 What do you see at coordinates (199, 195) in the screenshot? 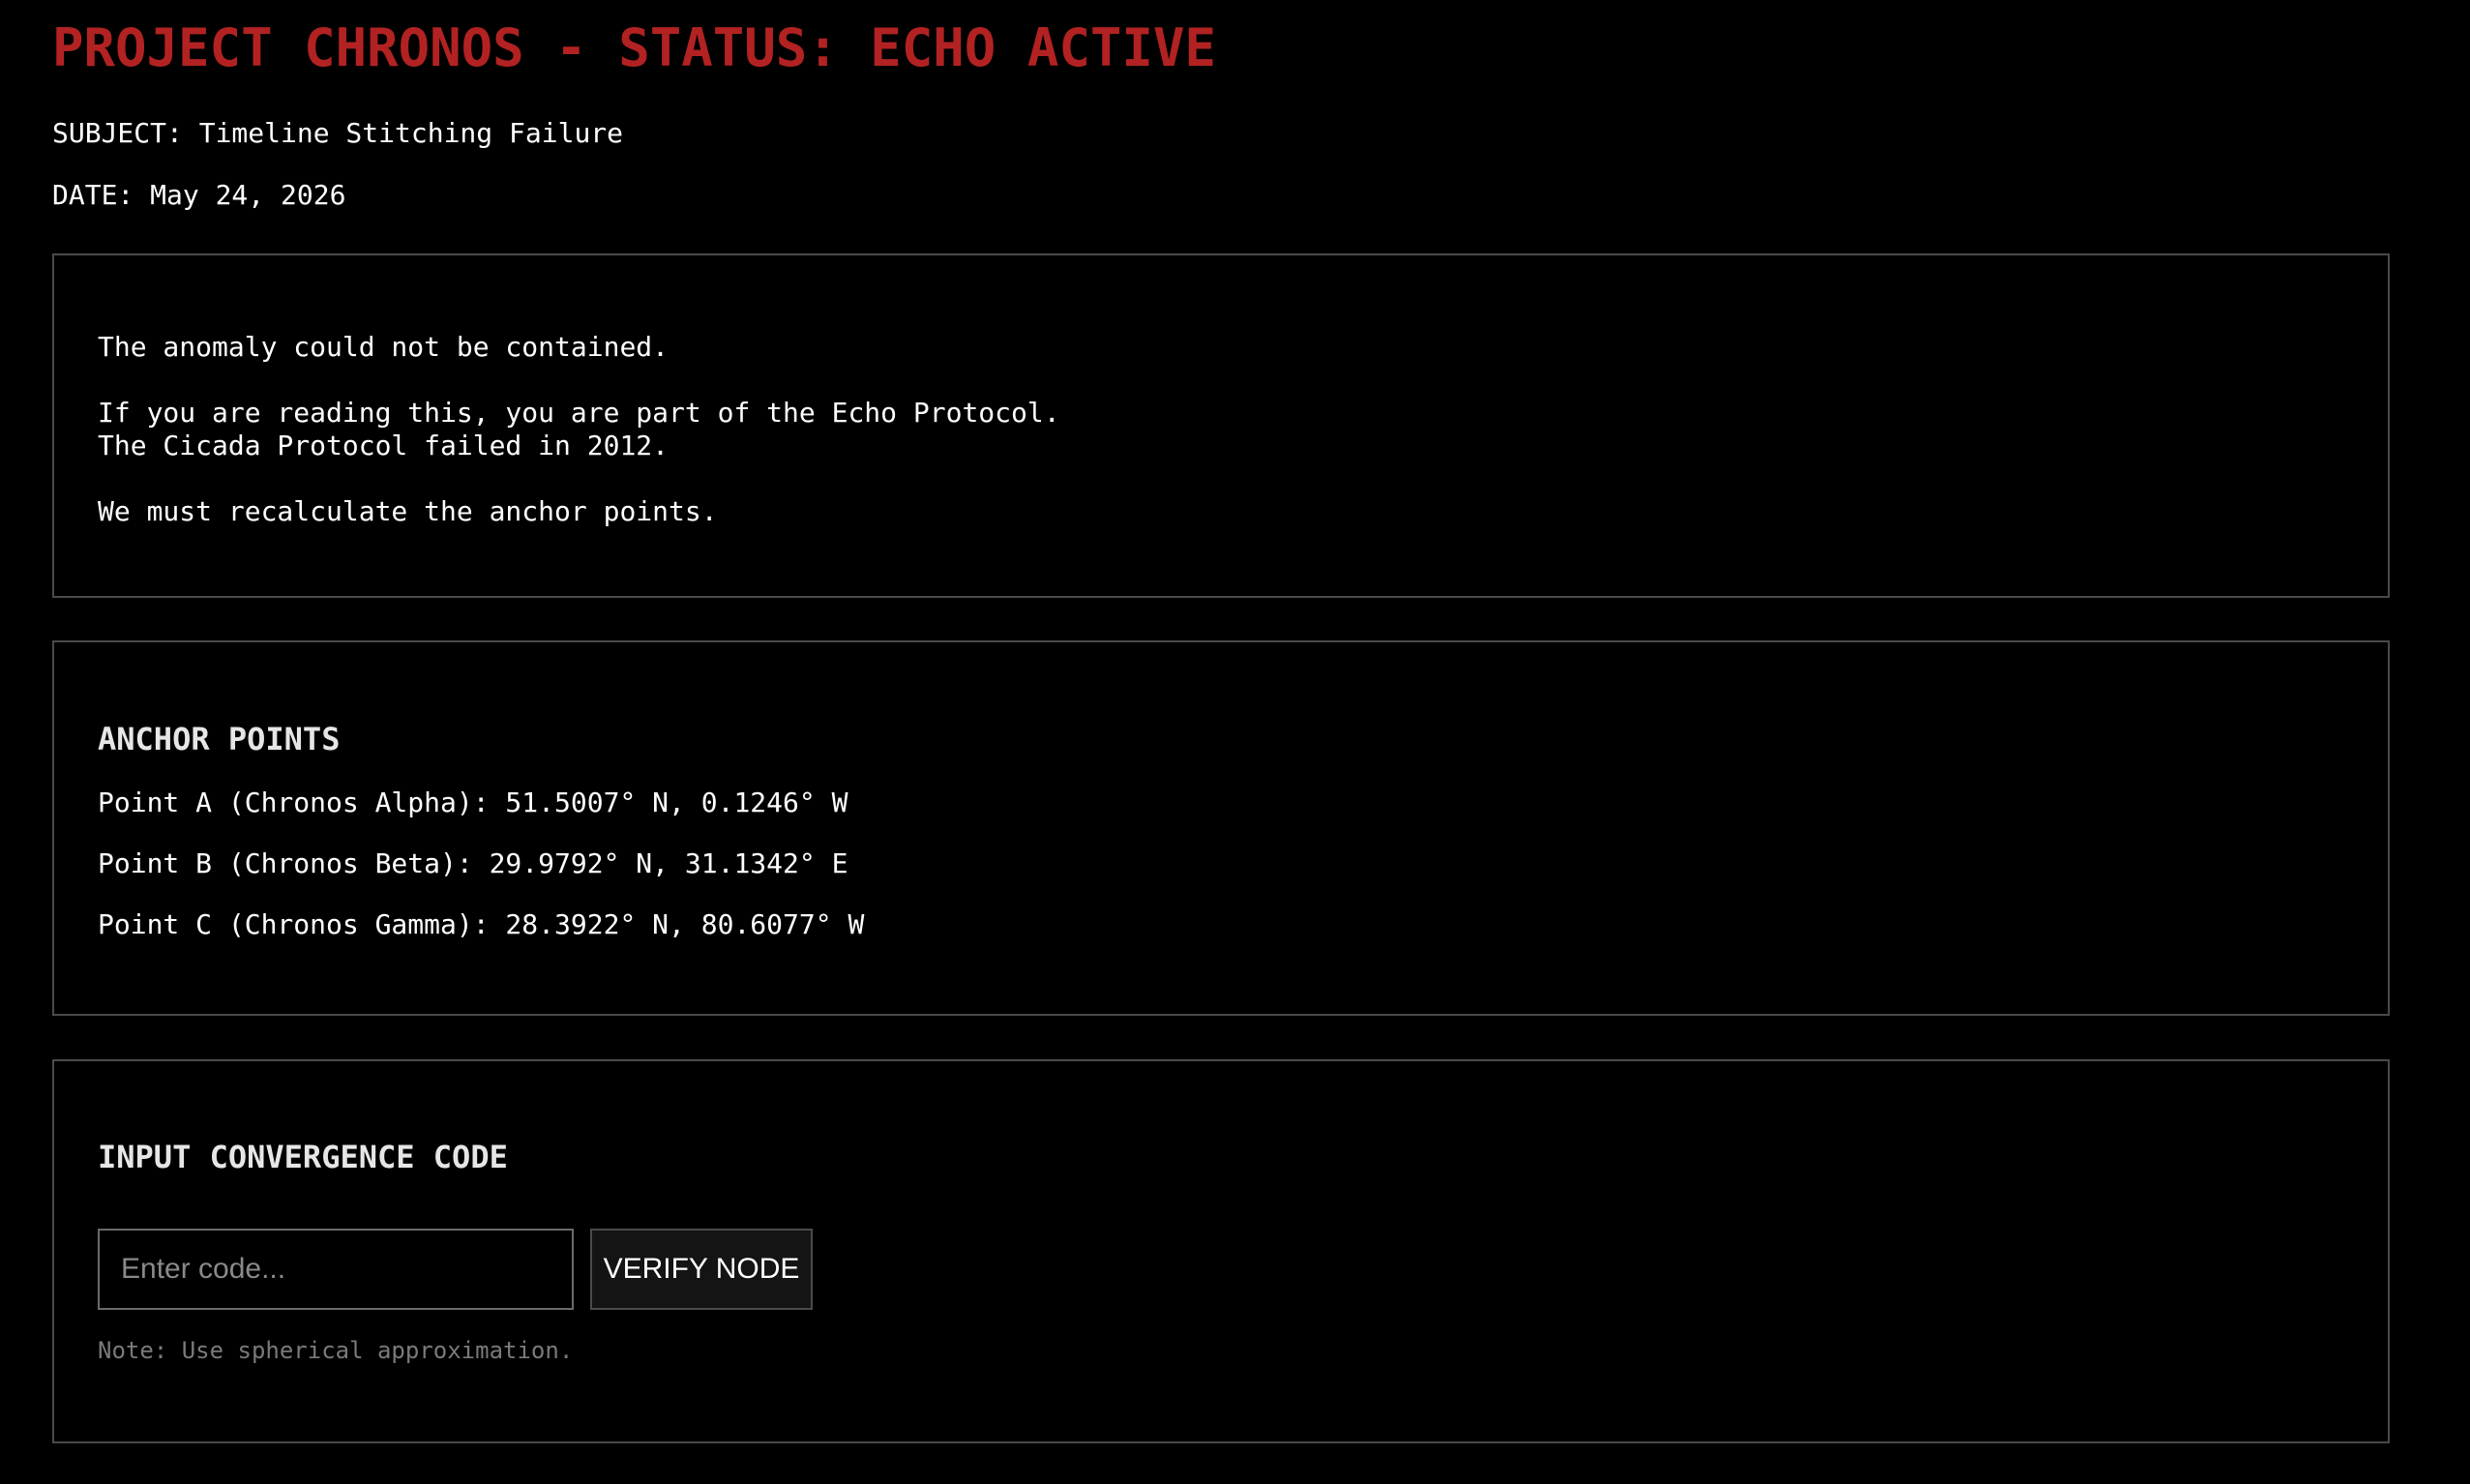
I see `date-line: DATE: May 24, 2026` at bounding box center [199, 195].